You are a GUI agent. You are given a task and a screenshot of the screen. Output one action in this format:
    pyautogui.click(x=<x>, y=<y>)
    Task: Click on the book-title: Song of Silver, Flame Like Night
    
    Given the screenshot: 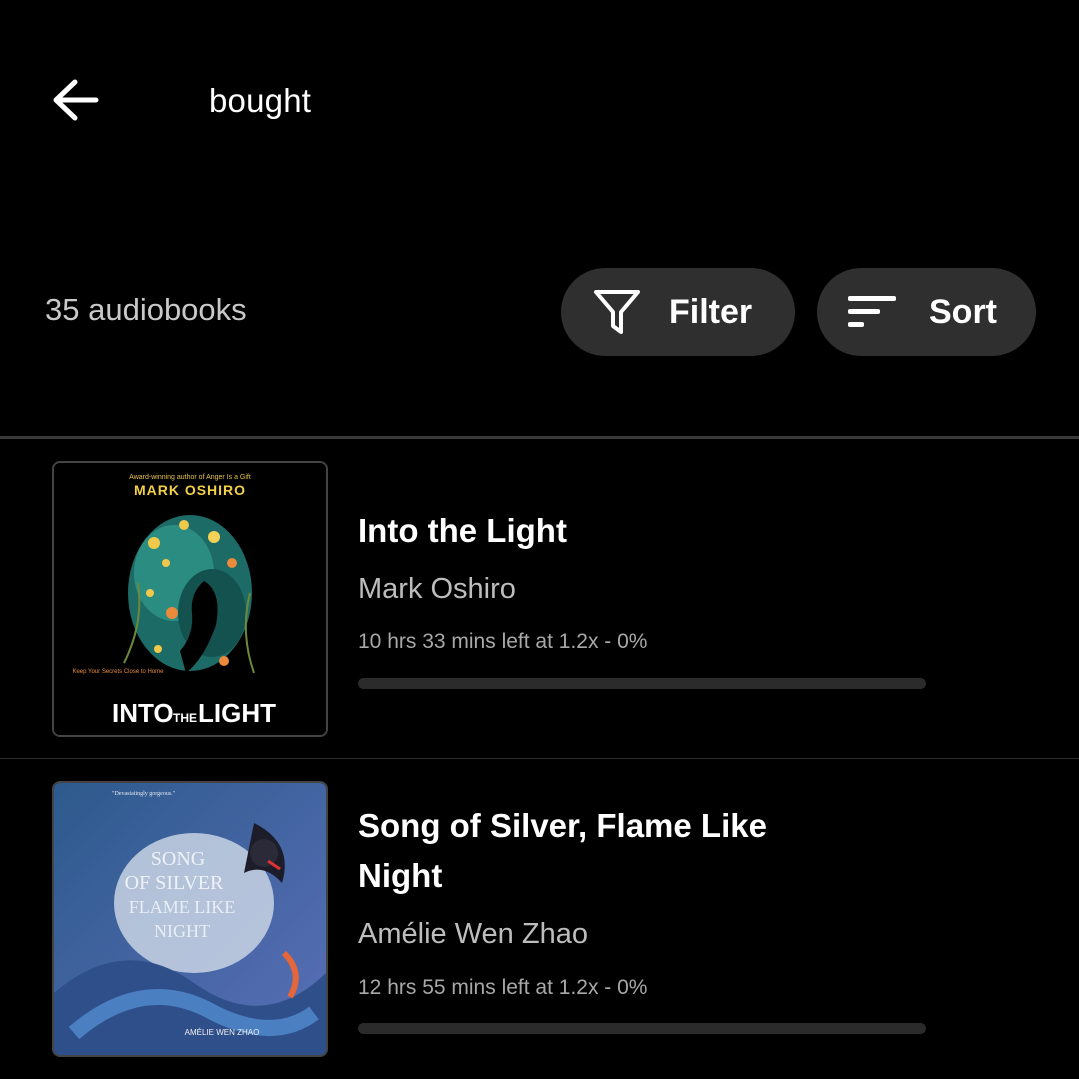 What is the action you would take?
    pyautogui.click(x=562, y=850)
    